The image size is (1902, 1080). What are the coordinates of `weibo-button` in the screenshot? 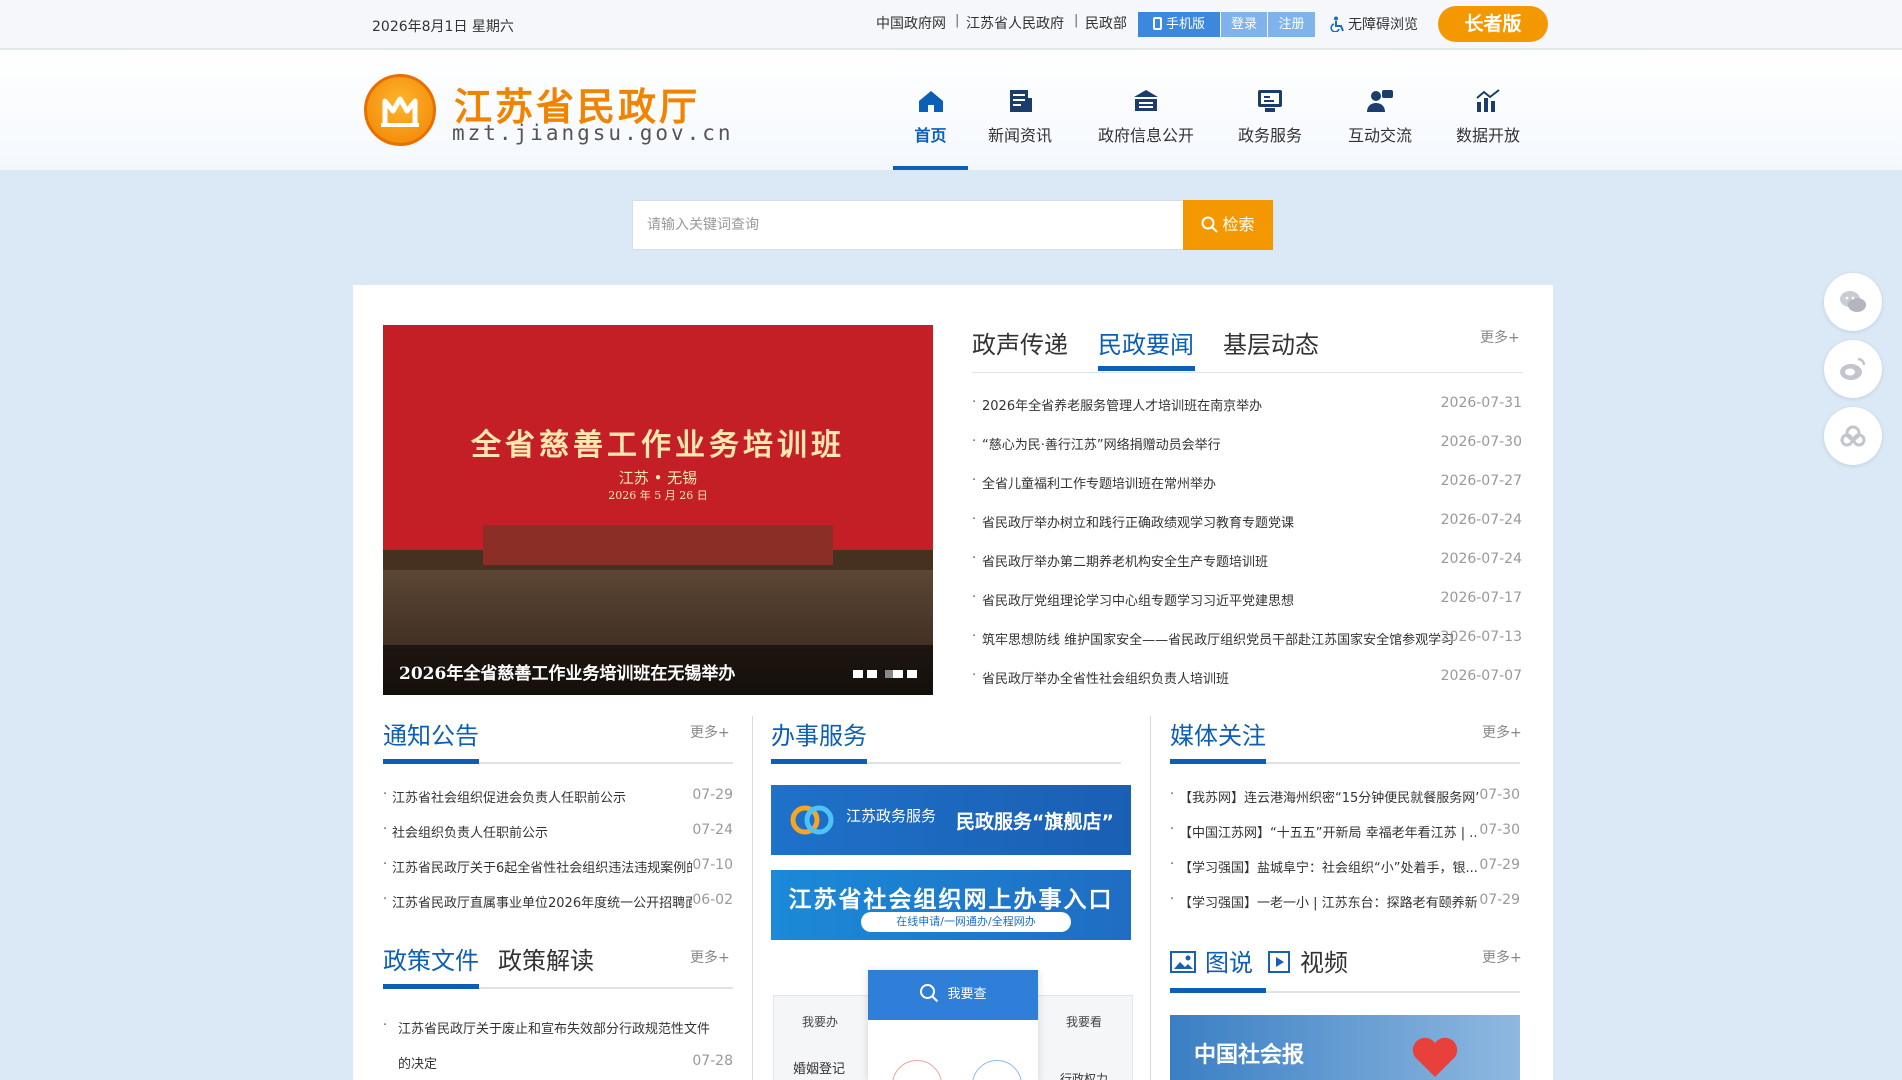 It's located at (1853, 369).